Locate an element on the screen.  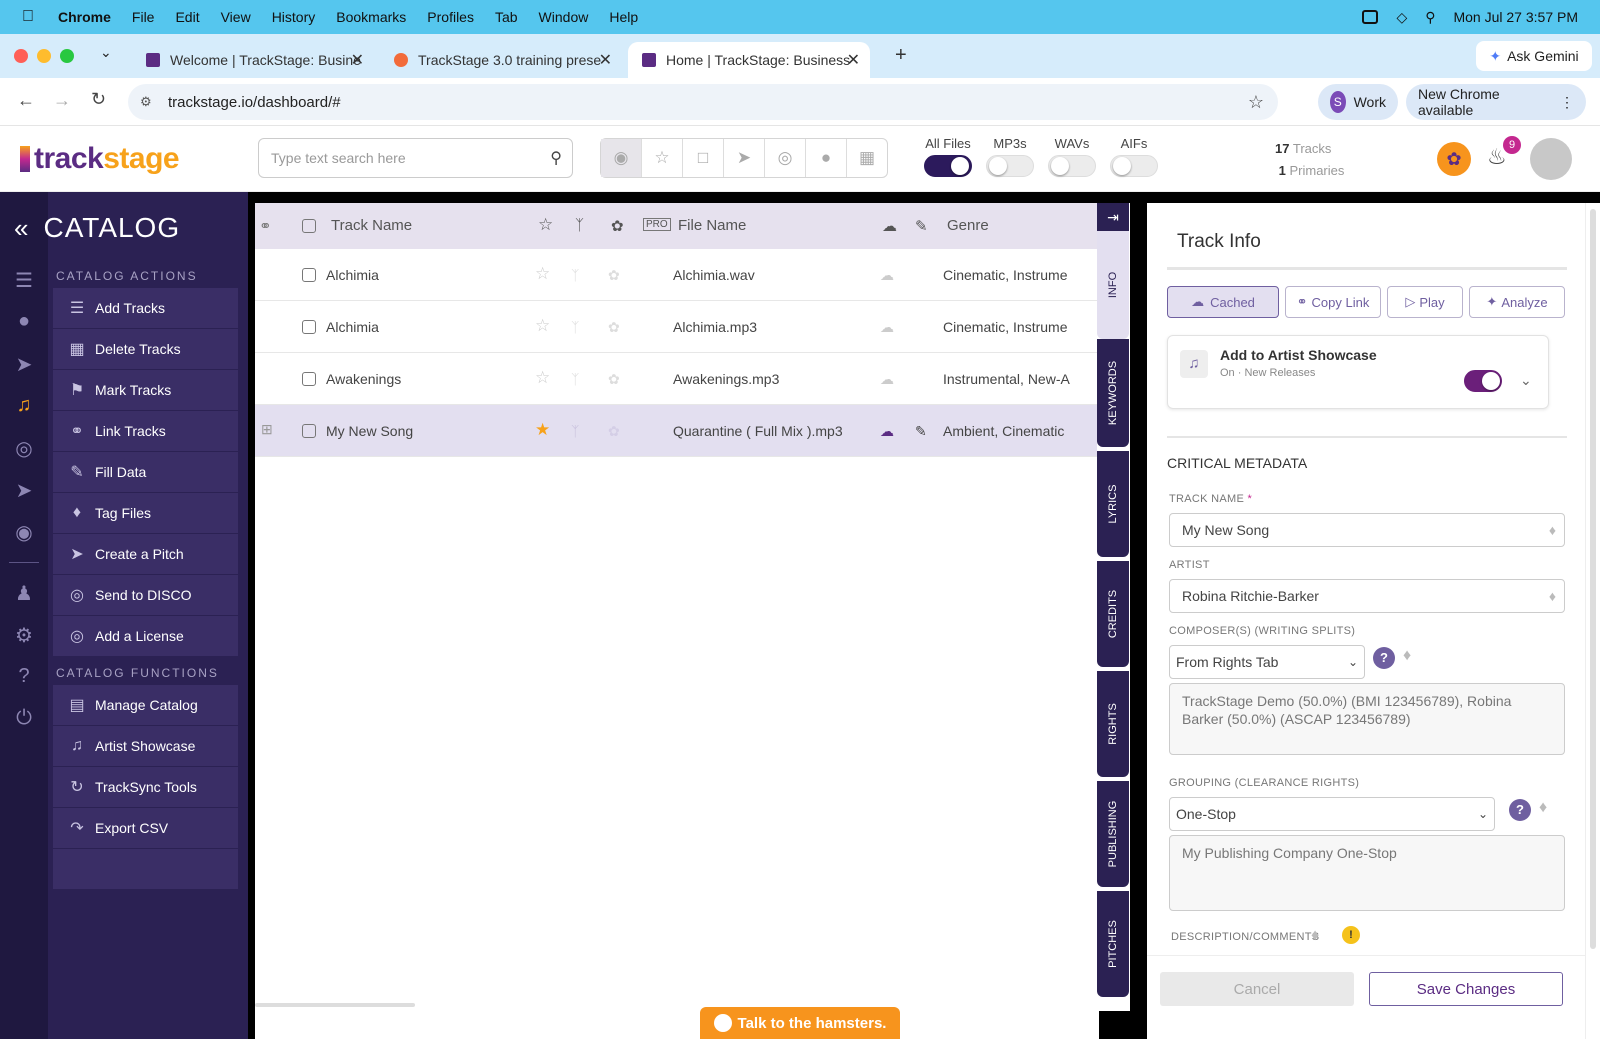
menu-profiles: Profiles is located at coordinates (450, 17).